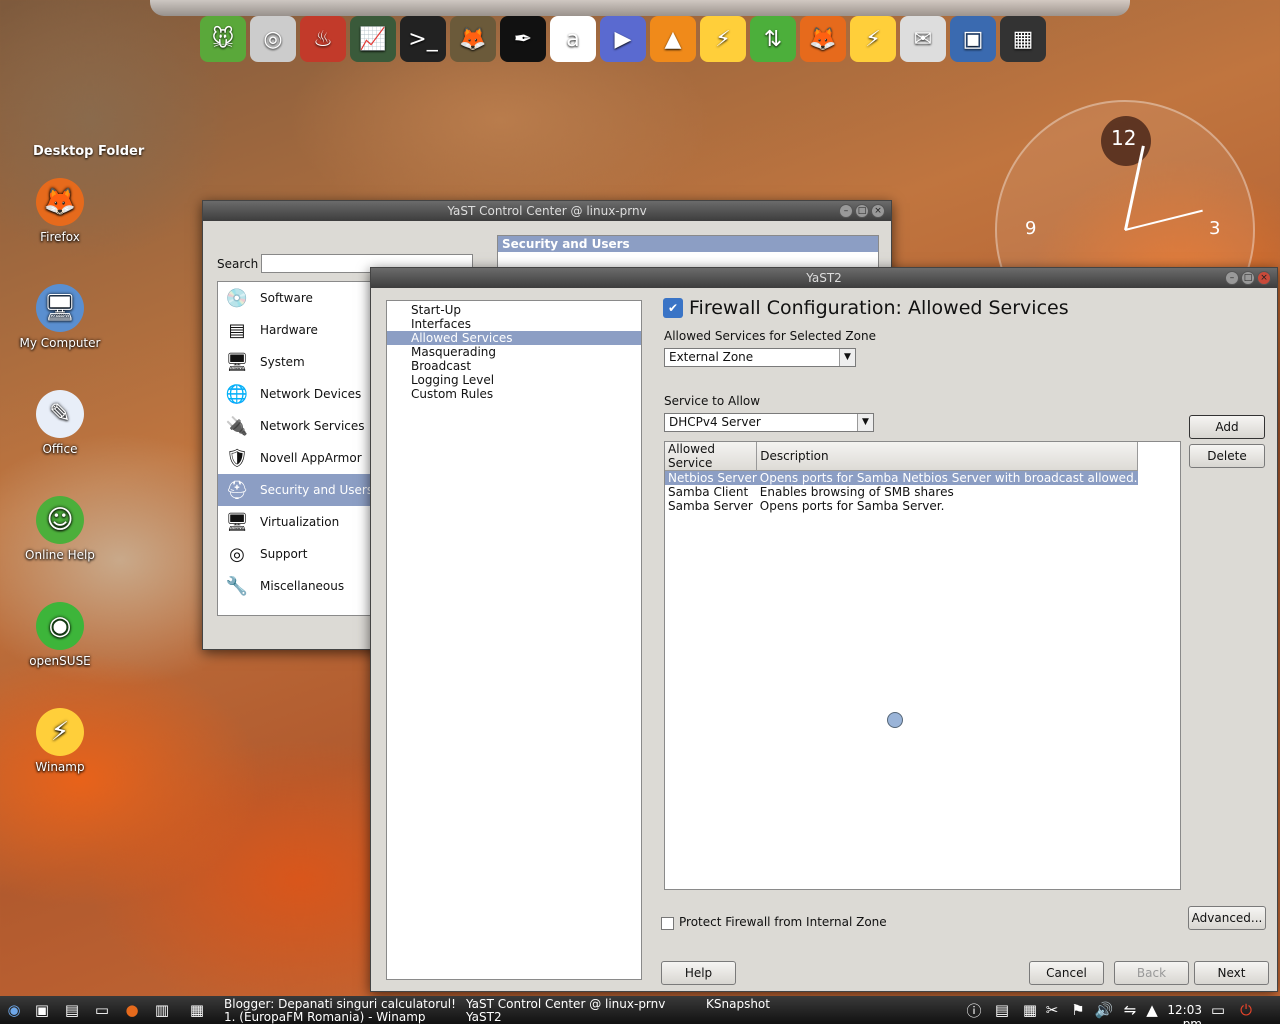 The height and width of the screenshot is (1024, 1280). I want to click on winamp-dock-icon: ⚡, so click(723, 39).